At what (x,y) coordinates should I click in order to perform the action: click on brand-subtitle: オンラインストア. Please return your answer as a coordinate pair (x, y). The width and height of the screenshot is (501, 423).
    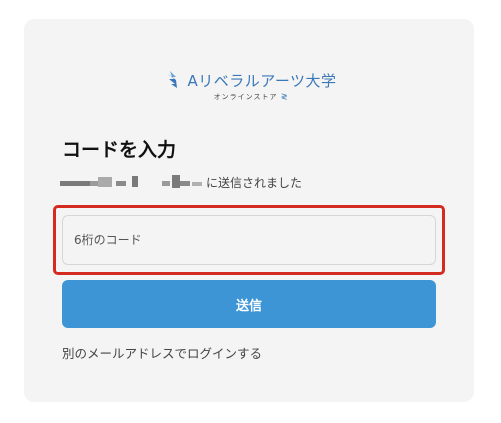
    Looking at the image, I should click on (245, 97).